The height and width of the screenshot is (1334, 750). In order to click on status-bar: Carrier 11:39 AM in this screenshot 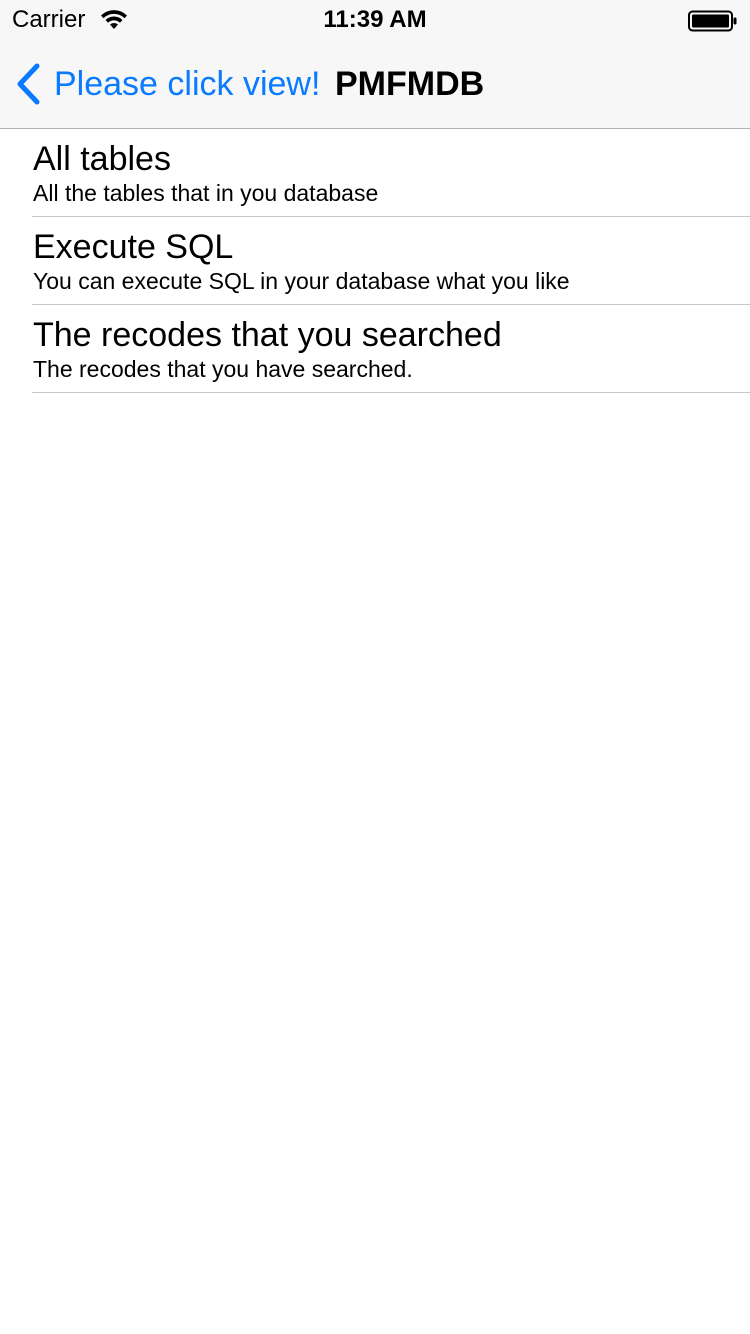, I will do `click(375, 20)`.